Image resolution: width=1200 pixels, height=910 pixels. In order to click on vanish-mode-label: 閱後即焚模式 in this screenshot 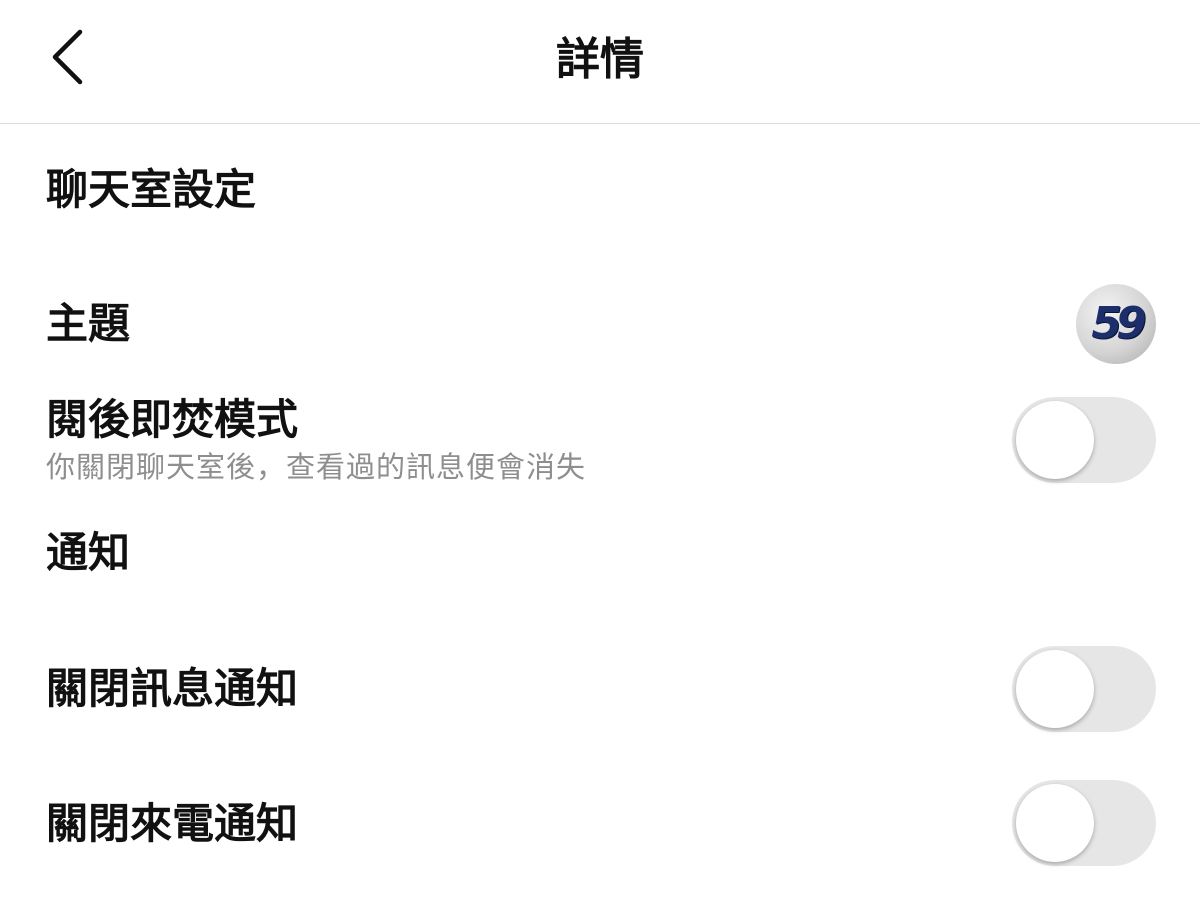, I will do `click(172, 419)`.